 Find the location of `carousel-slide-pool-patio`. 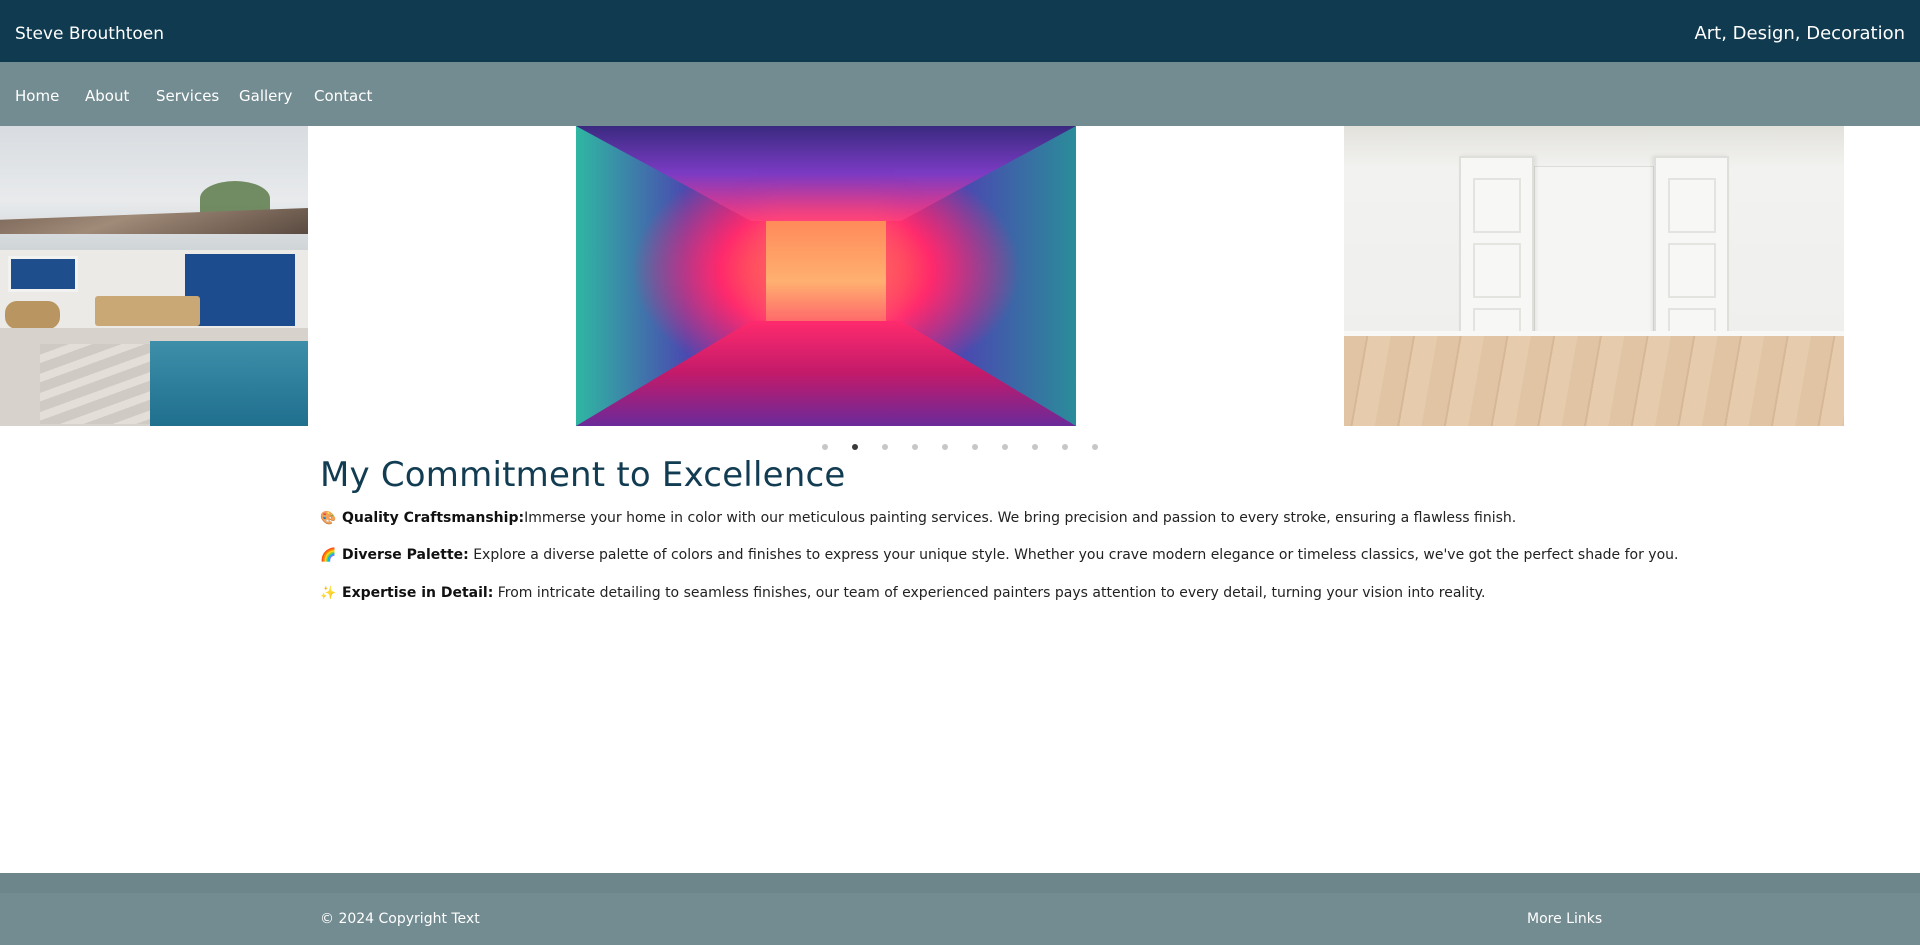

carousel-slide-pool-patio is located at coordinates (154, 276).